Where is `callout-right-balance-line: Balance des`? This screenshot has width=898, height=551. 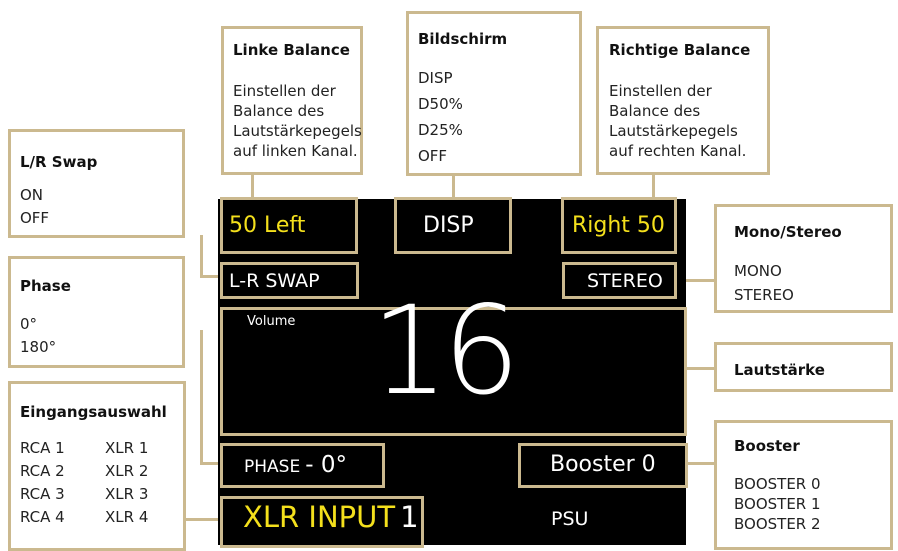 callout-right-balance-line: Balance des is located at coordinates (655, 111).